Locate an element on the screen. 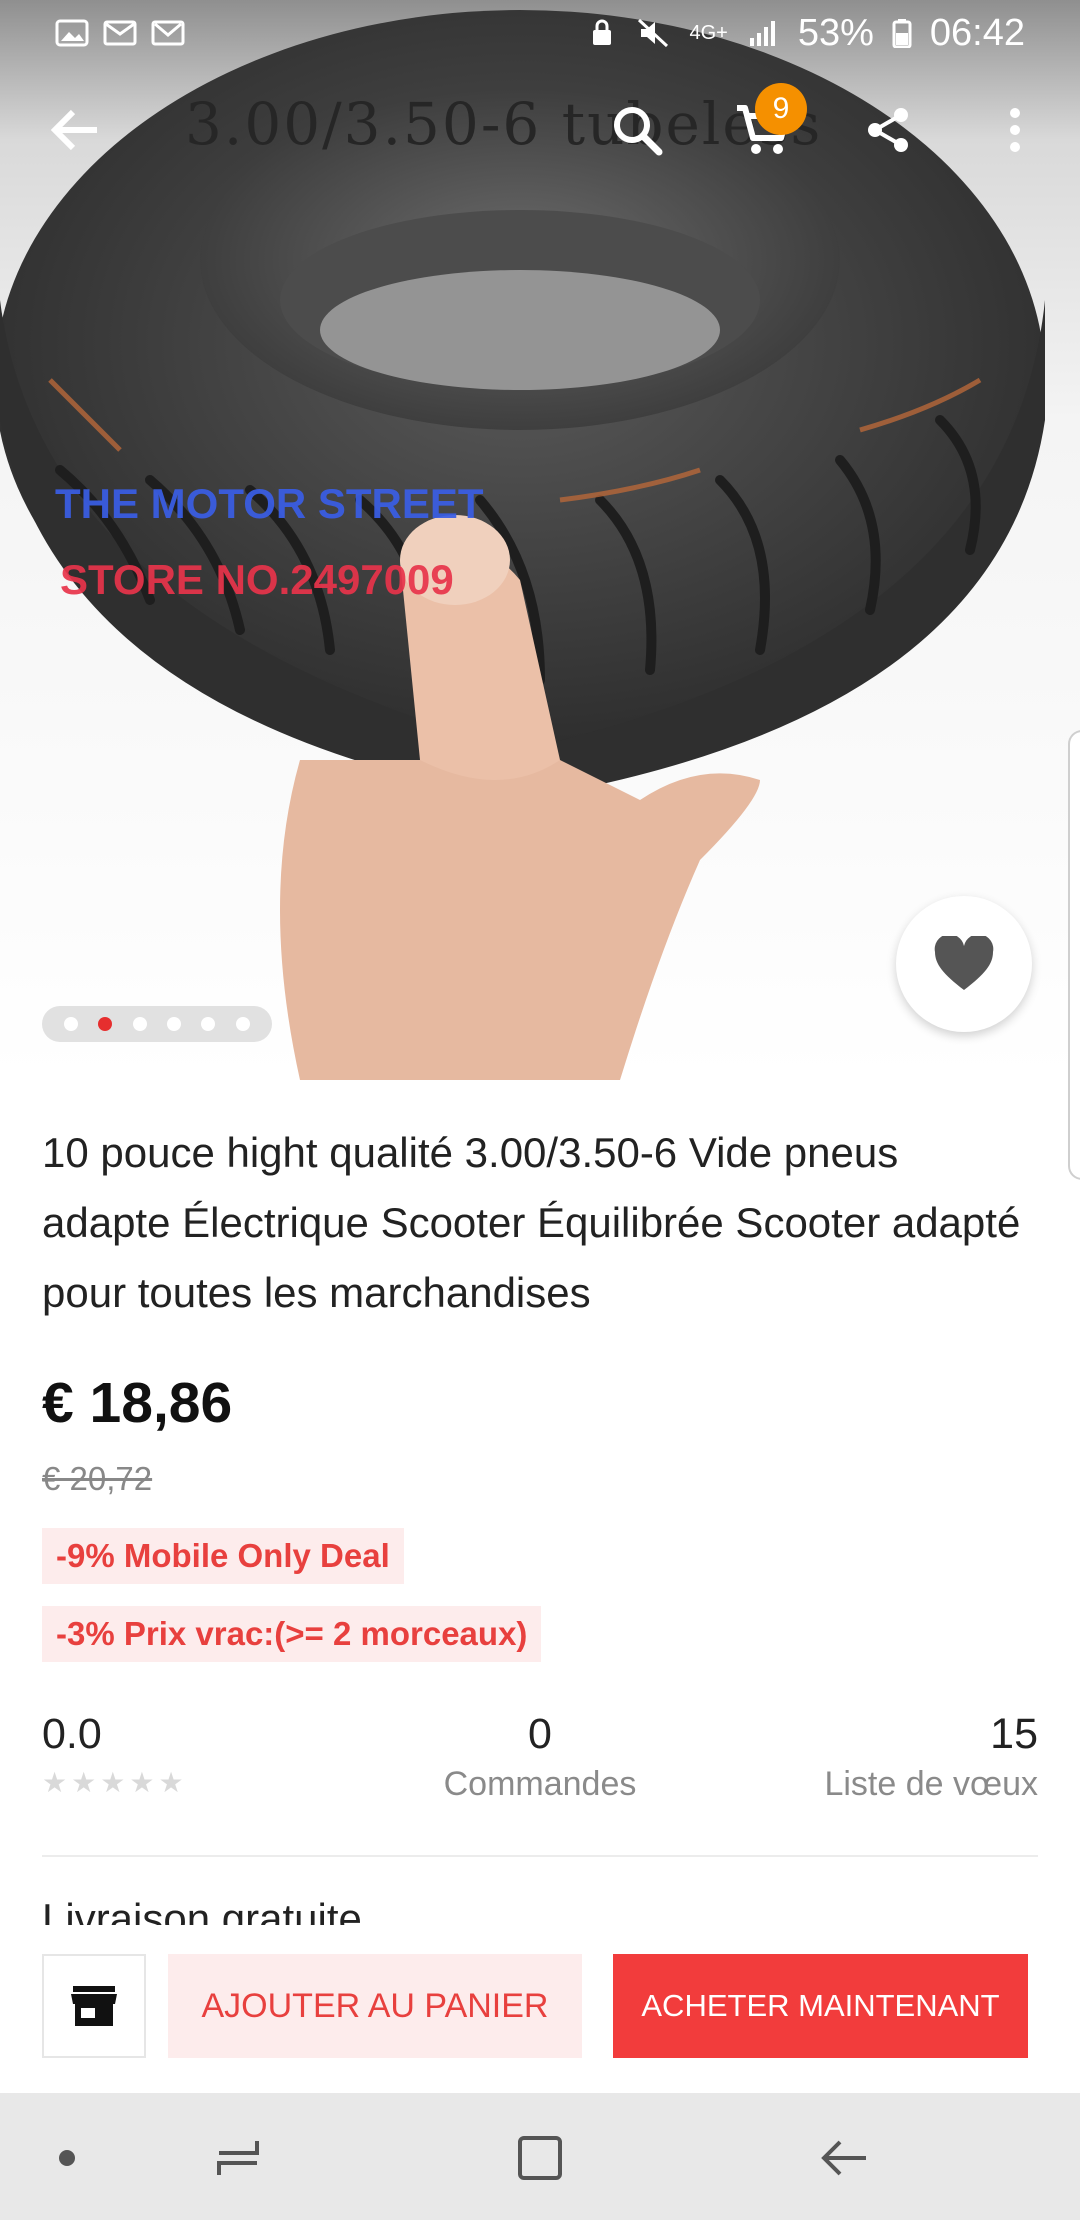  promo-tag-bulk-price: -3% Prix vrac:(>= 2 morceaux) is located at coordinates (292, 1634).